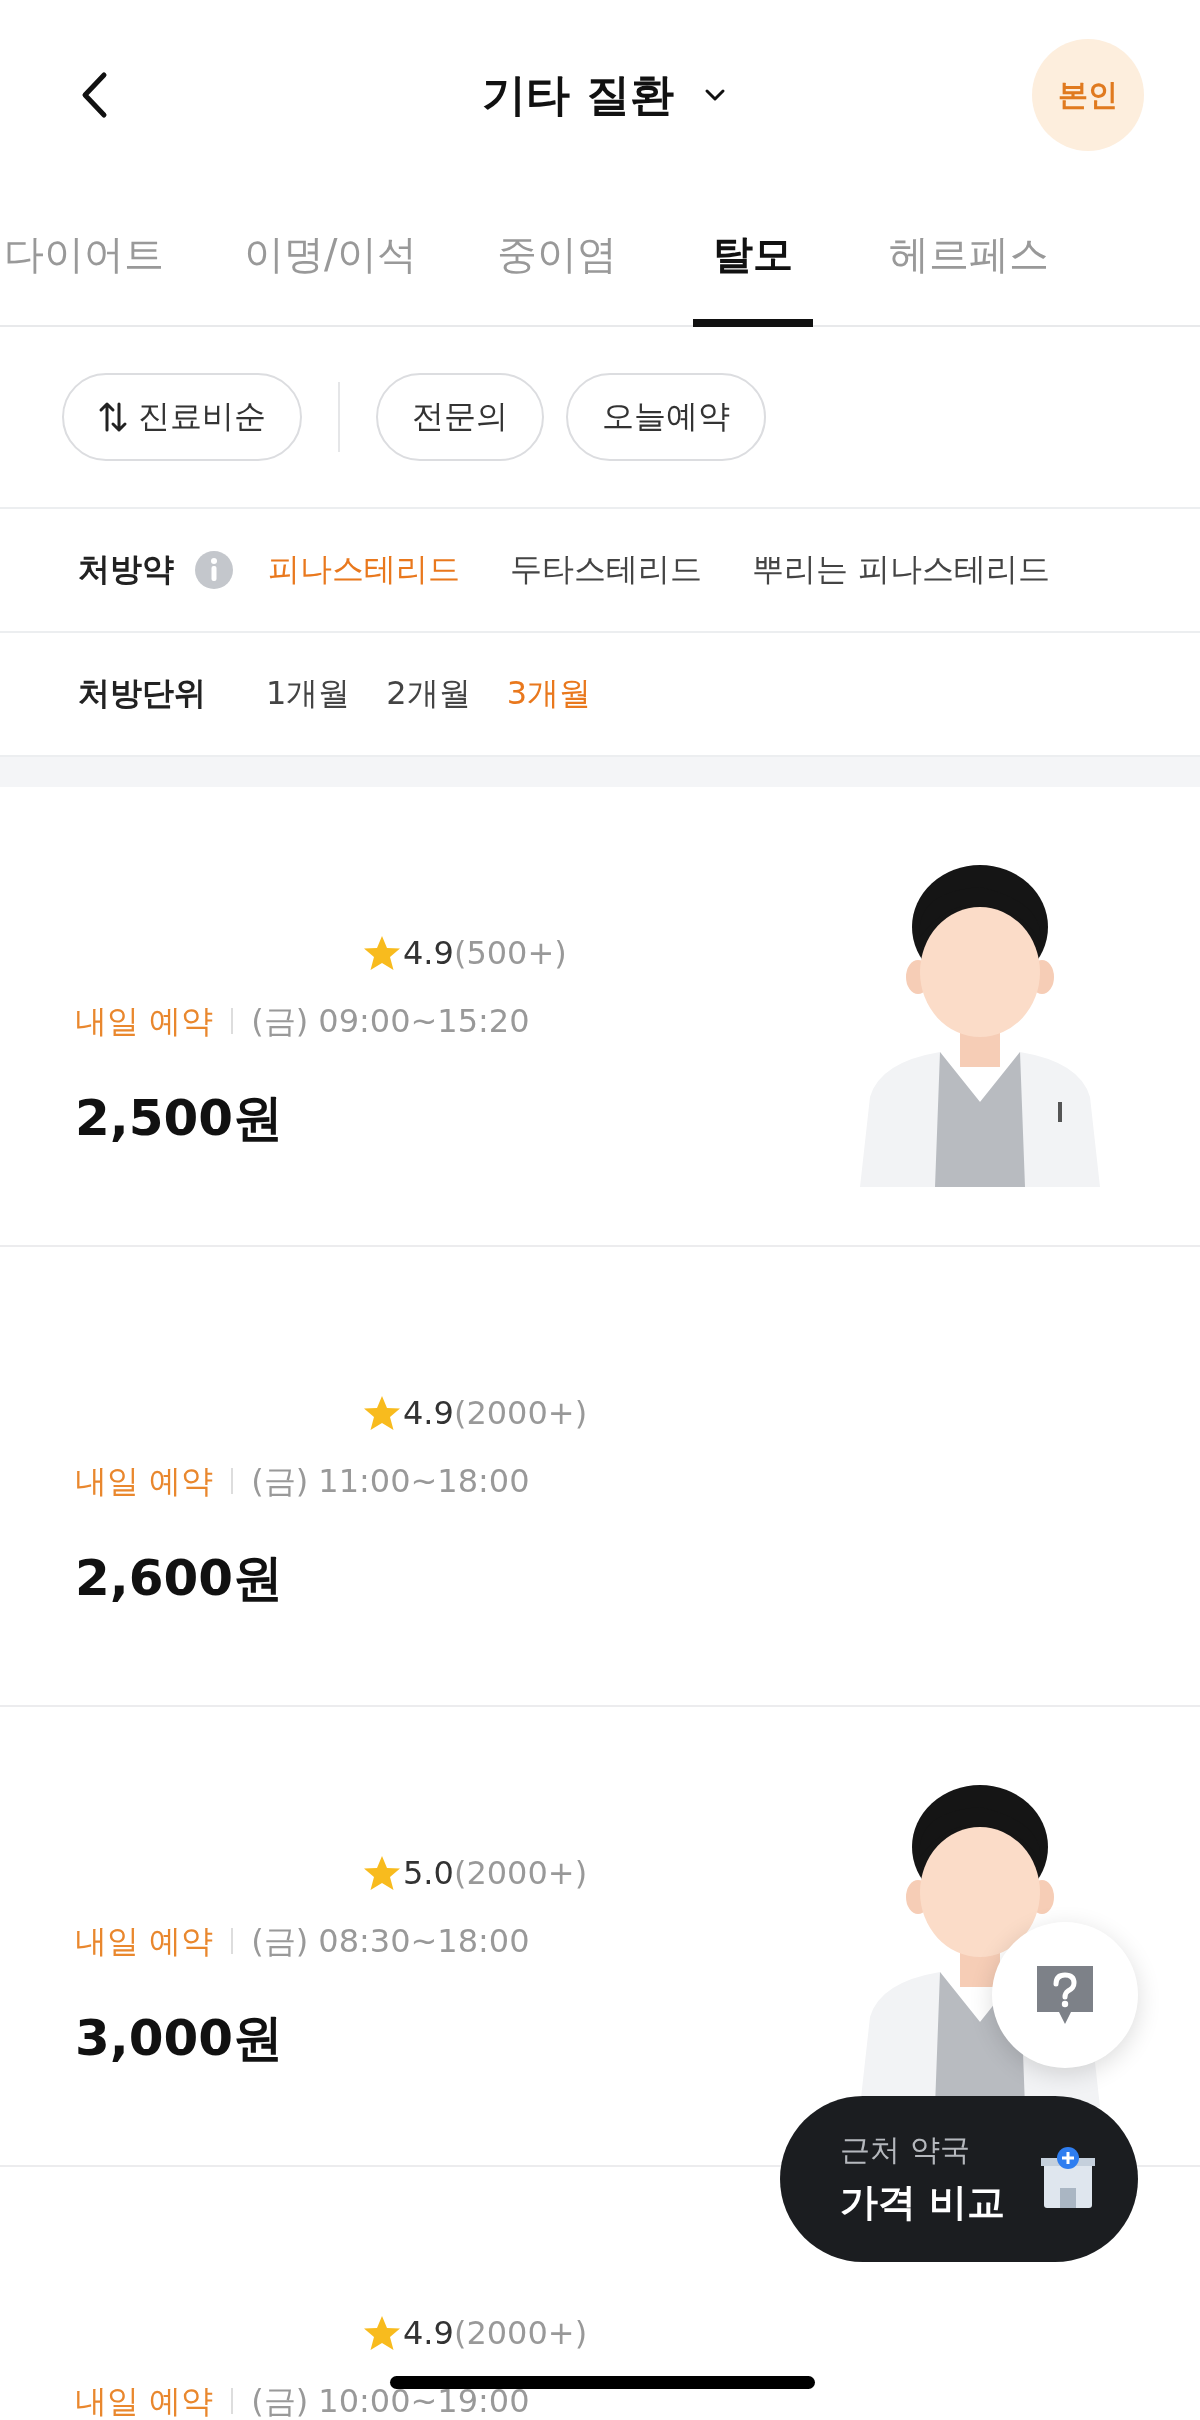  Describe the element at coordinates (180, 2038) in the screenshot. I see `price-text: 3,000원` at that location.